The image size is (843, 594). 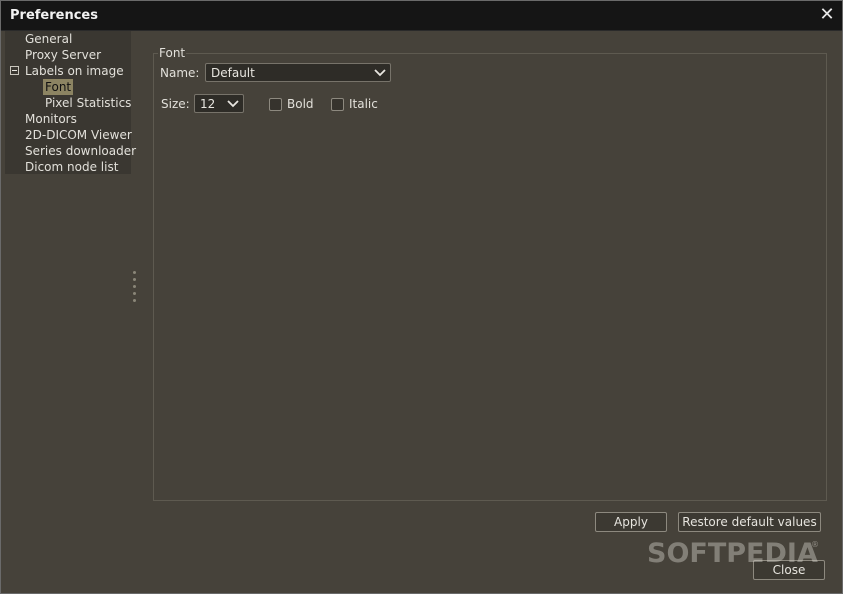 I want to click on window-title: Preferences, so click(x=54, y=15).